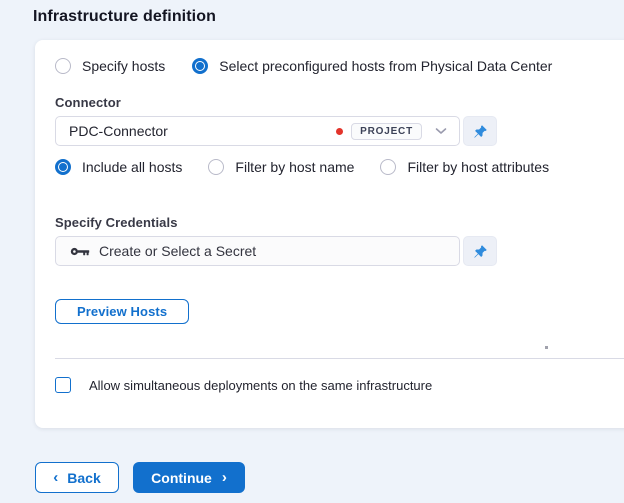 The height and width of the screenshot is (503, 624). What do you see at coordinates (386, 131) in the screenshot?
I see `scope-badge: PROJECT` at bounding box center [386, 131].